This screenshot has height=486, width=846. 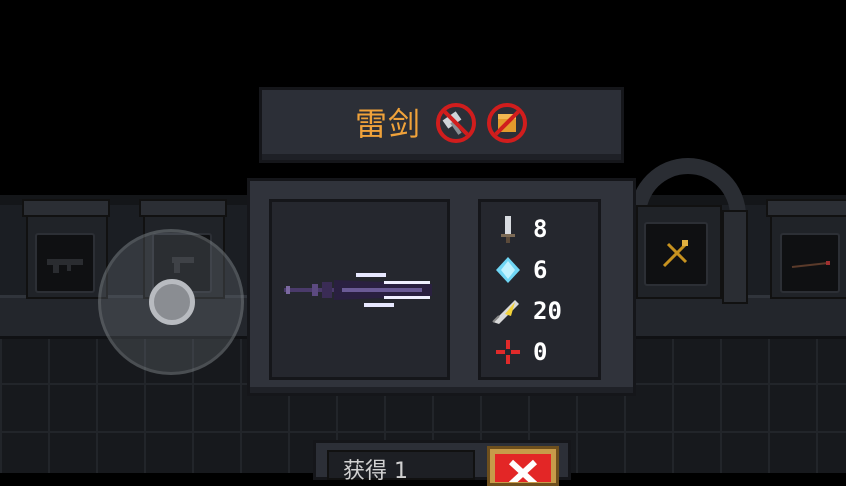 What do you see at coordinates (735, 257) in the screenshot?
I see `arch-column` at bounding box center [735, 257].